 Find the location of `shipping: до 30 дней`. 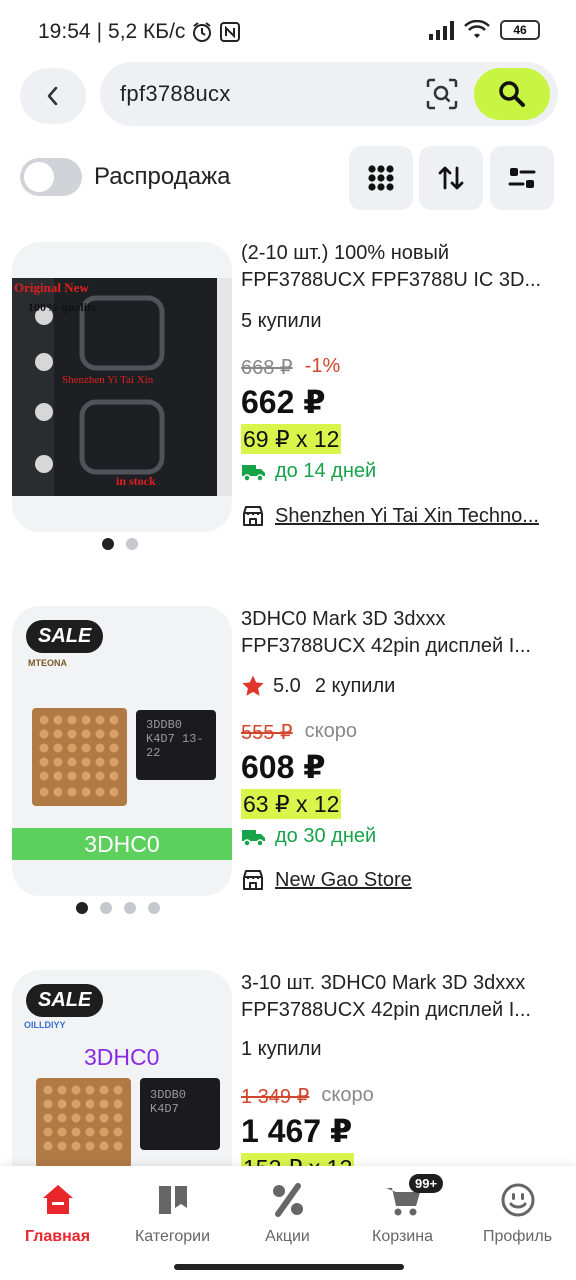

shipping: до 30 дней is located at coordinates (308, 836).